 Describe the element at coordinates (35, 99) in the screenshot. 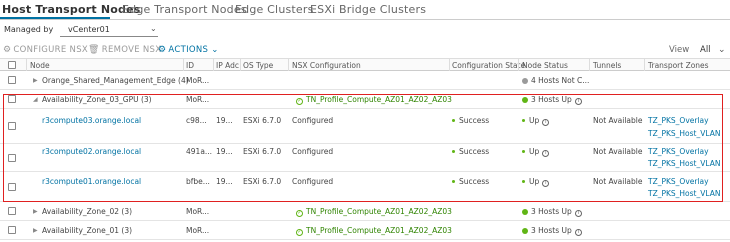

I see `collapse-caret-icon: ◢` at that location.